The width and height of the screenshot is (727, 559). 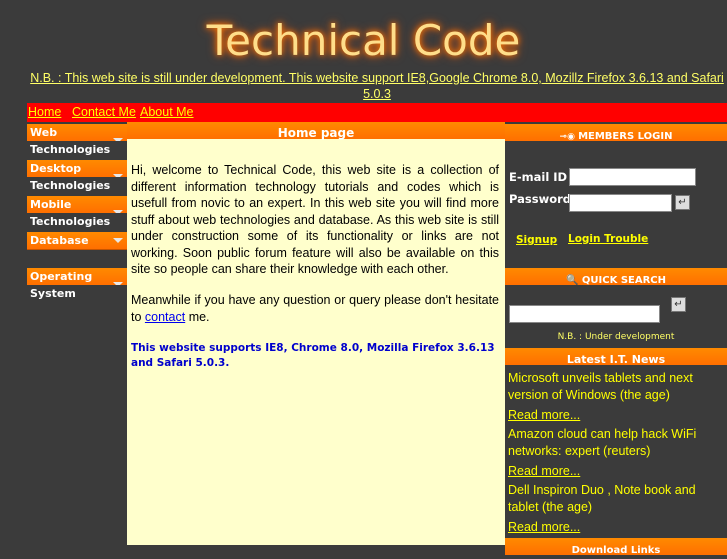 I want to click on members-login-heading: ⊸◉ MEMBERS LOGIN, so click(x=616, y=133).